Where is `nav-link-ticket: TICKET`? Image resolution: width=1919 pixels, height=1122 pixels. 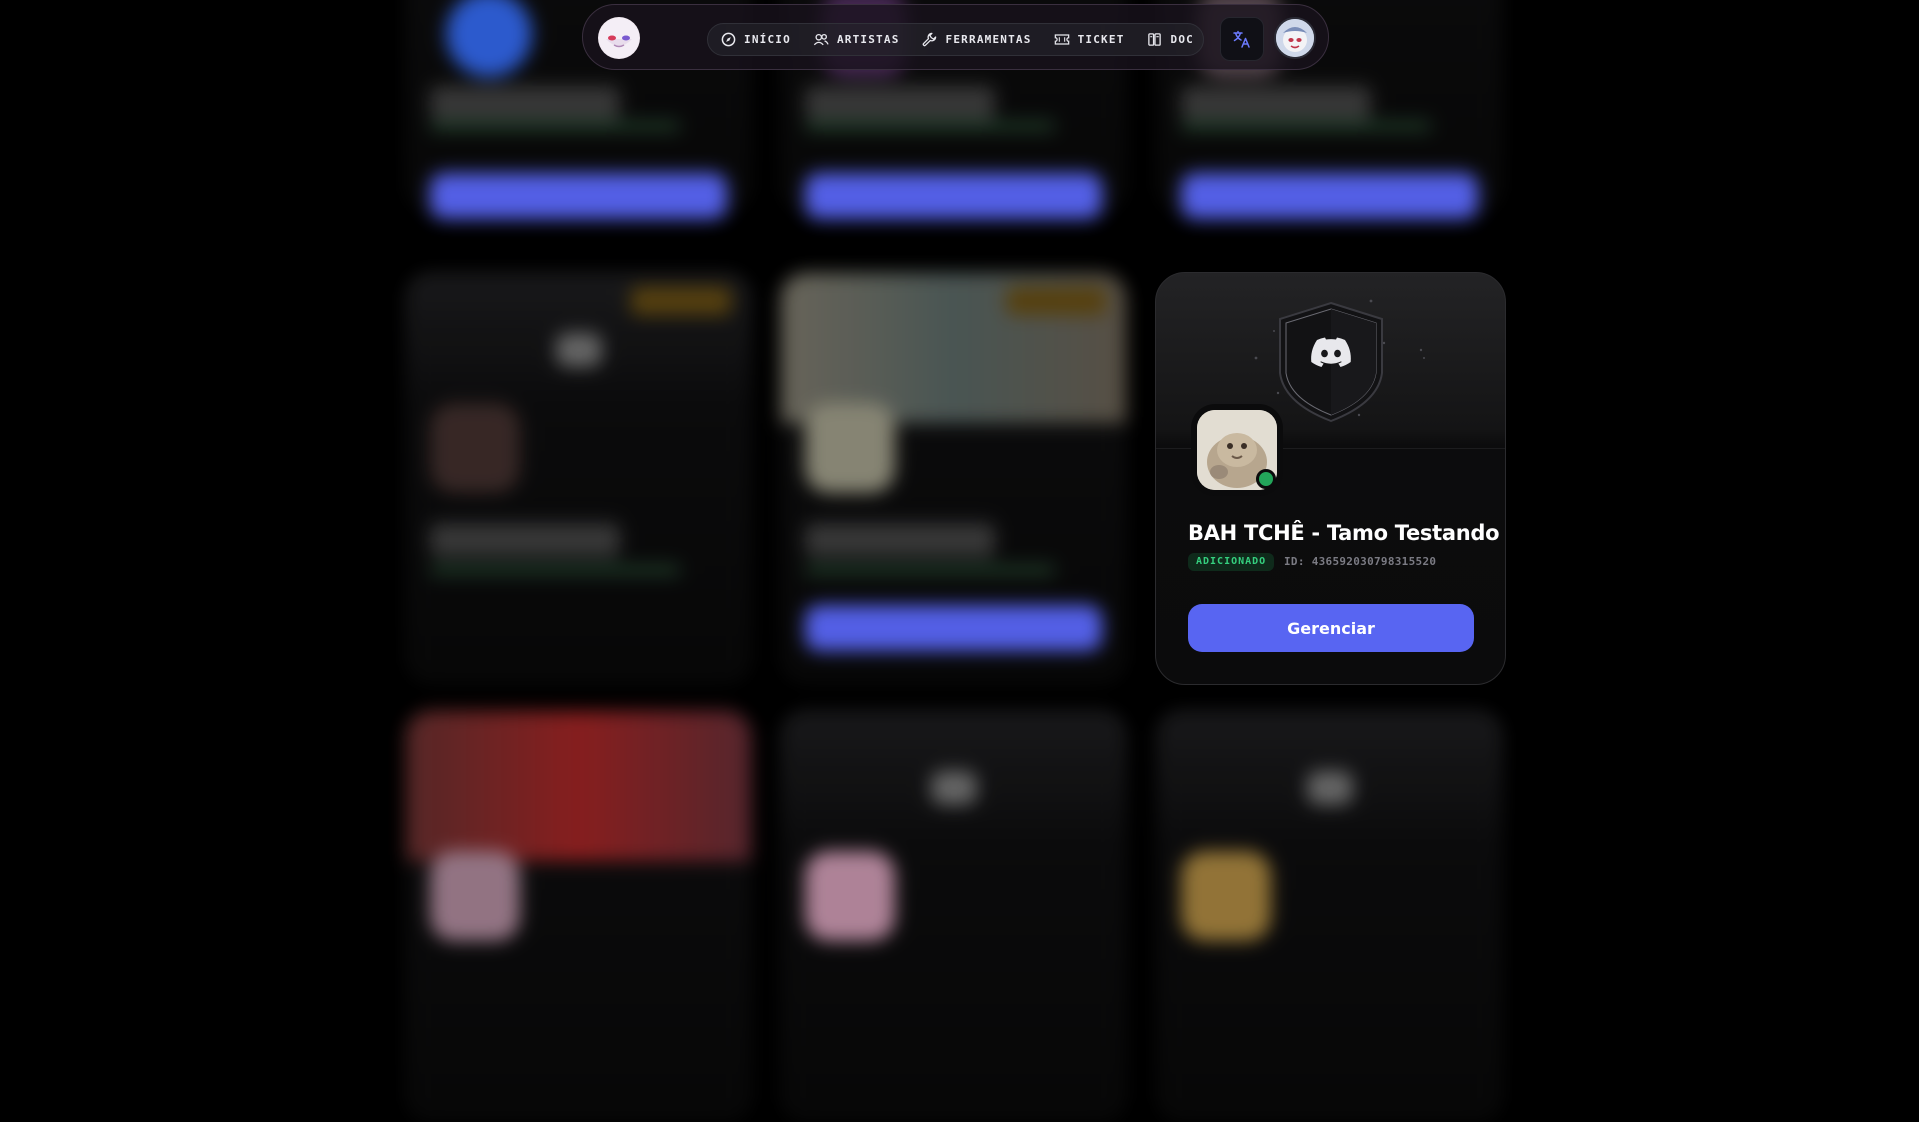 nav-link-ticket: TICKET is located at coordinates (1089, 39).